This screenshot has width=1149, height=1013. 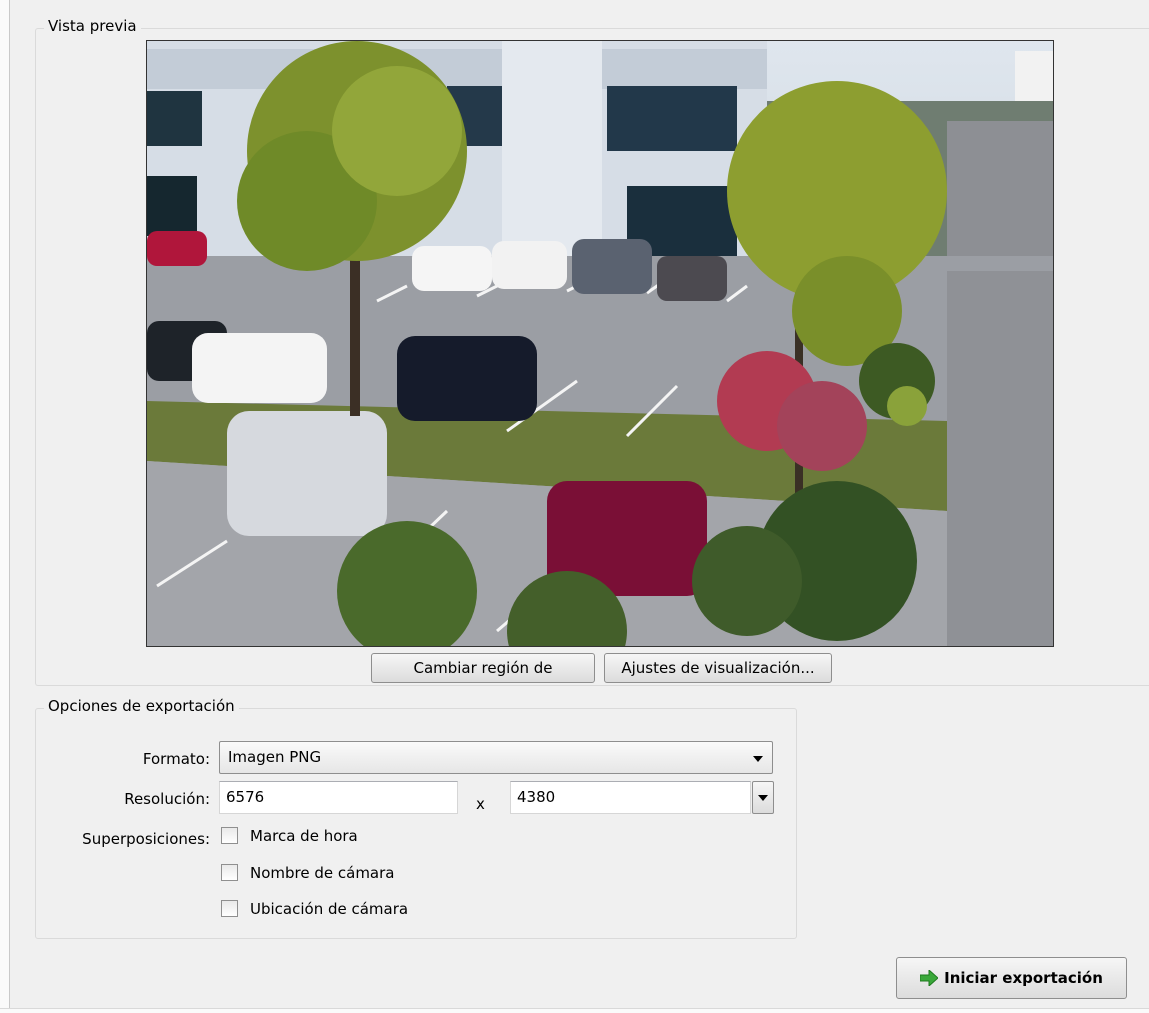 I want to click on window-bottom-edge, so click(x=574, y=1010).